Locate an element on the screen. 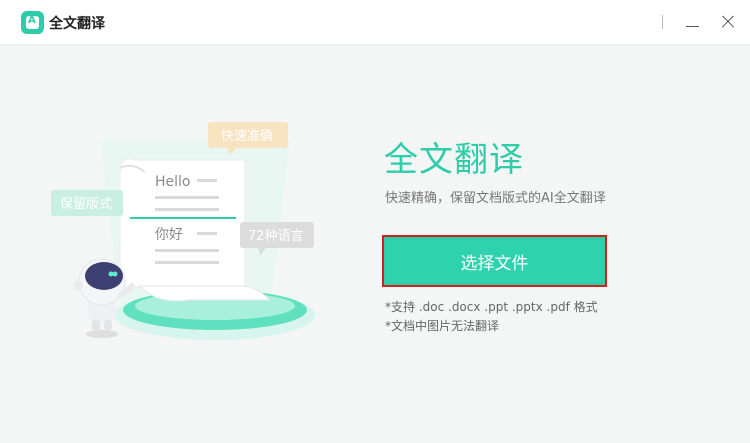 Image resolution: width=750 pixels, height=443 pixels. nihao-word: 你好 is located at coordinates (169, 235).